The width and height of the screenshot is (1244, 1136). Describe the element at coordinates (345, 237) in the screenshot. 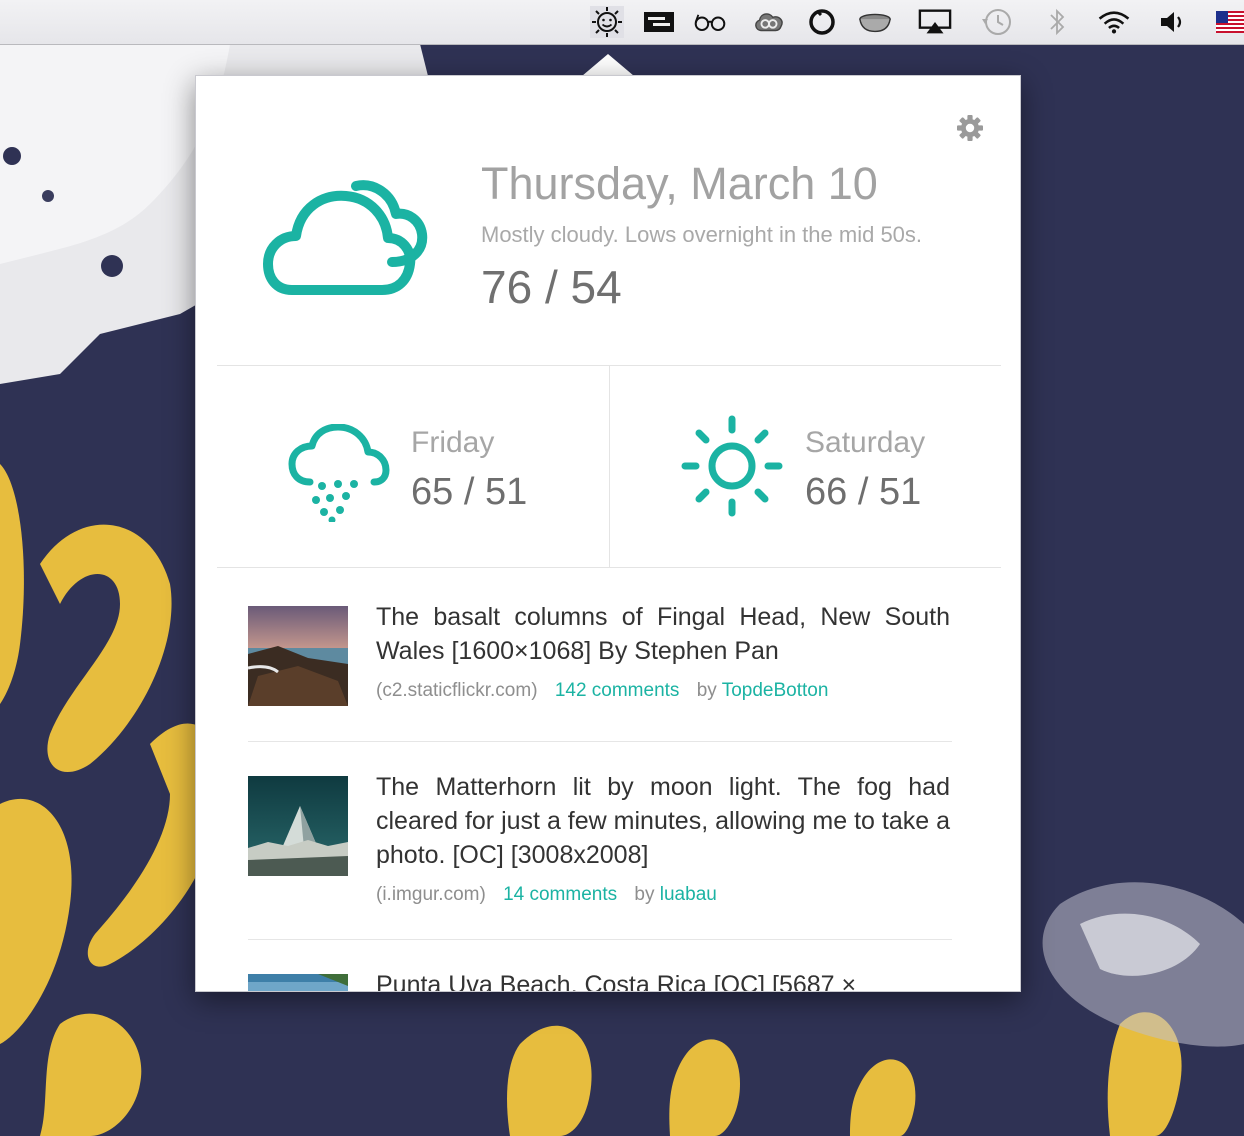

I see `cloudy-icon` at that location.